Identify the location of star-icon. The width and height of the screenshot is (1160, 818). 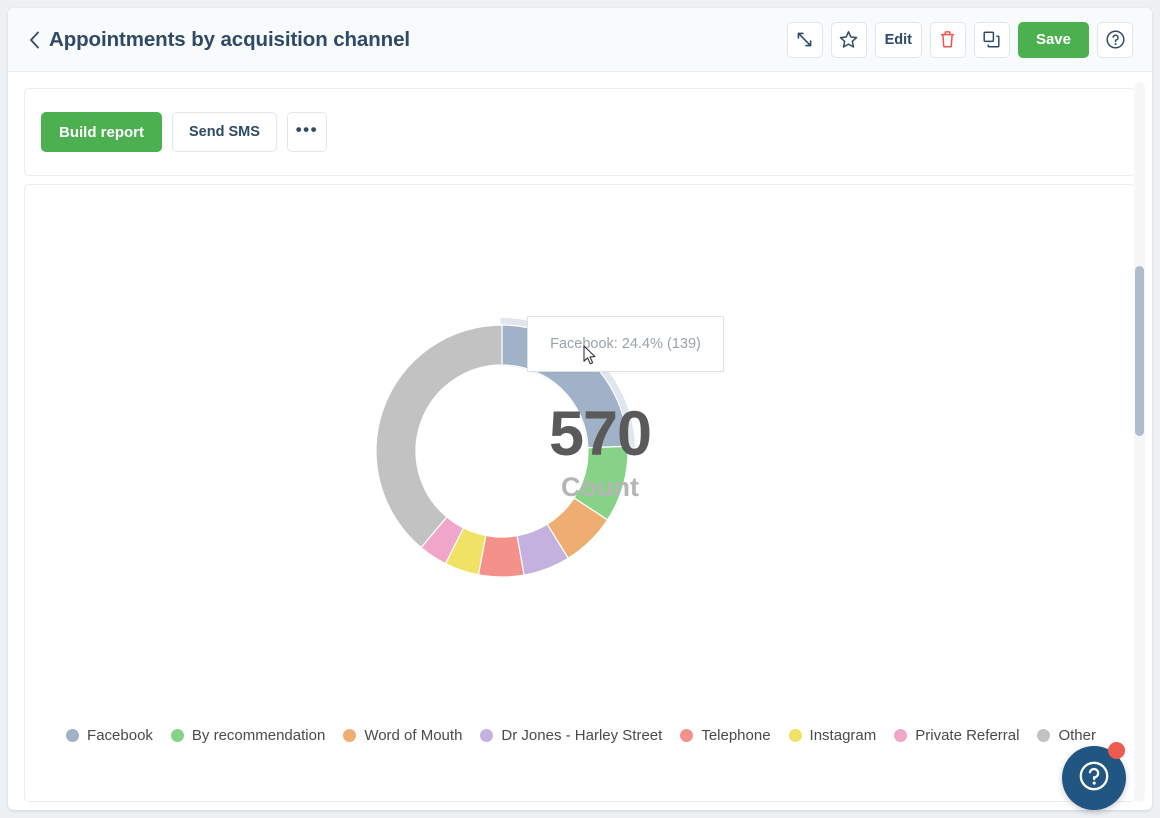
(848, 40).